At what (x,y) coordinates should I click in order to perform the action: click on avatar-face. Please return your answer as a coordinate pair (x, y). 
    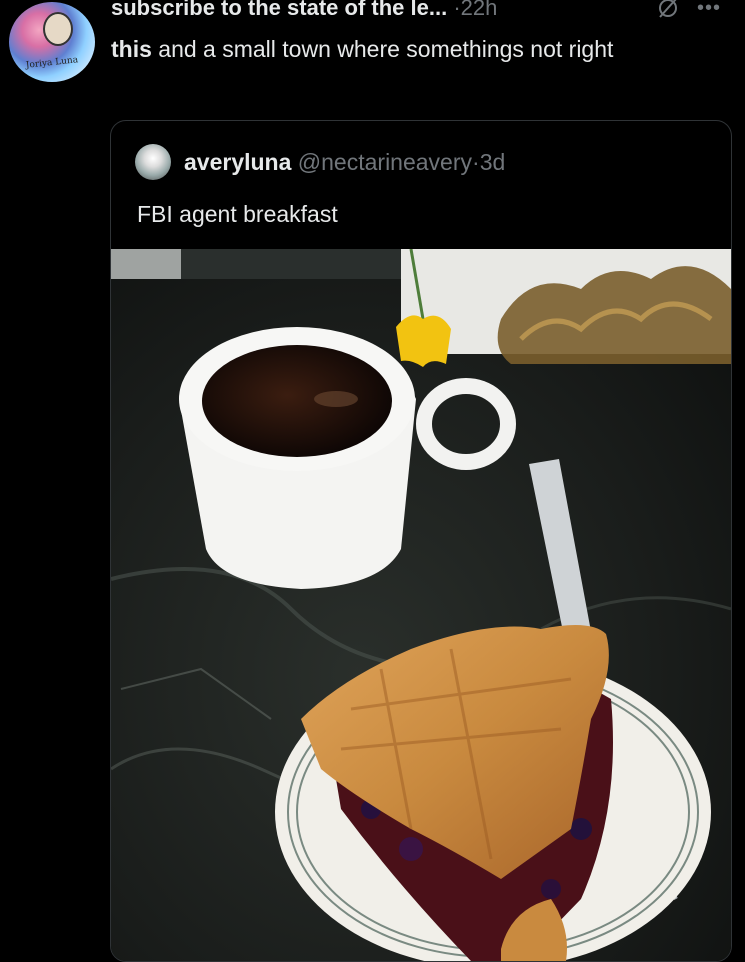
    Looking at the image, I should click on (58, 29).